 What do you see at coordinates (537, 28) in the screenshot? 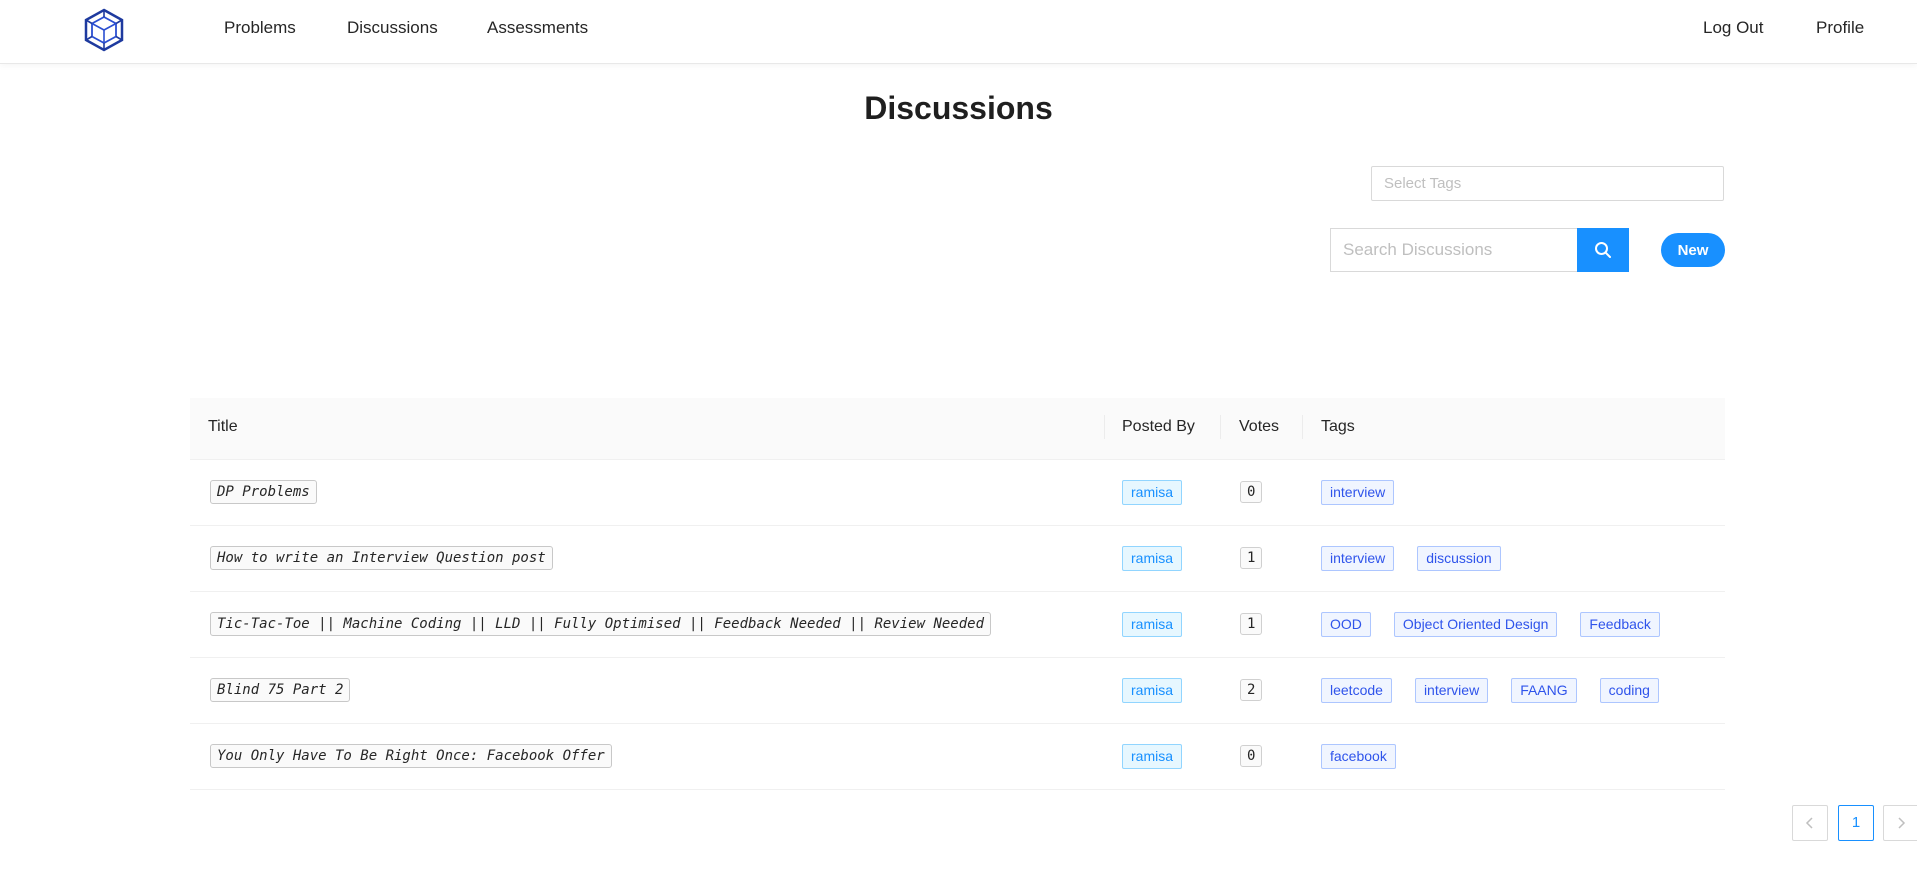
I see `nav-link-assessments: Assessments` at bounding box center [537, 28].